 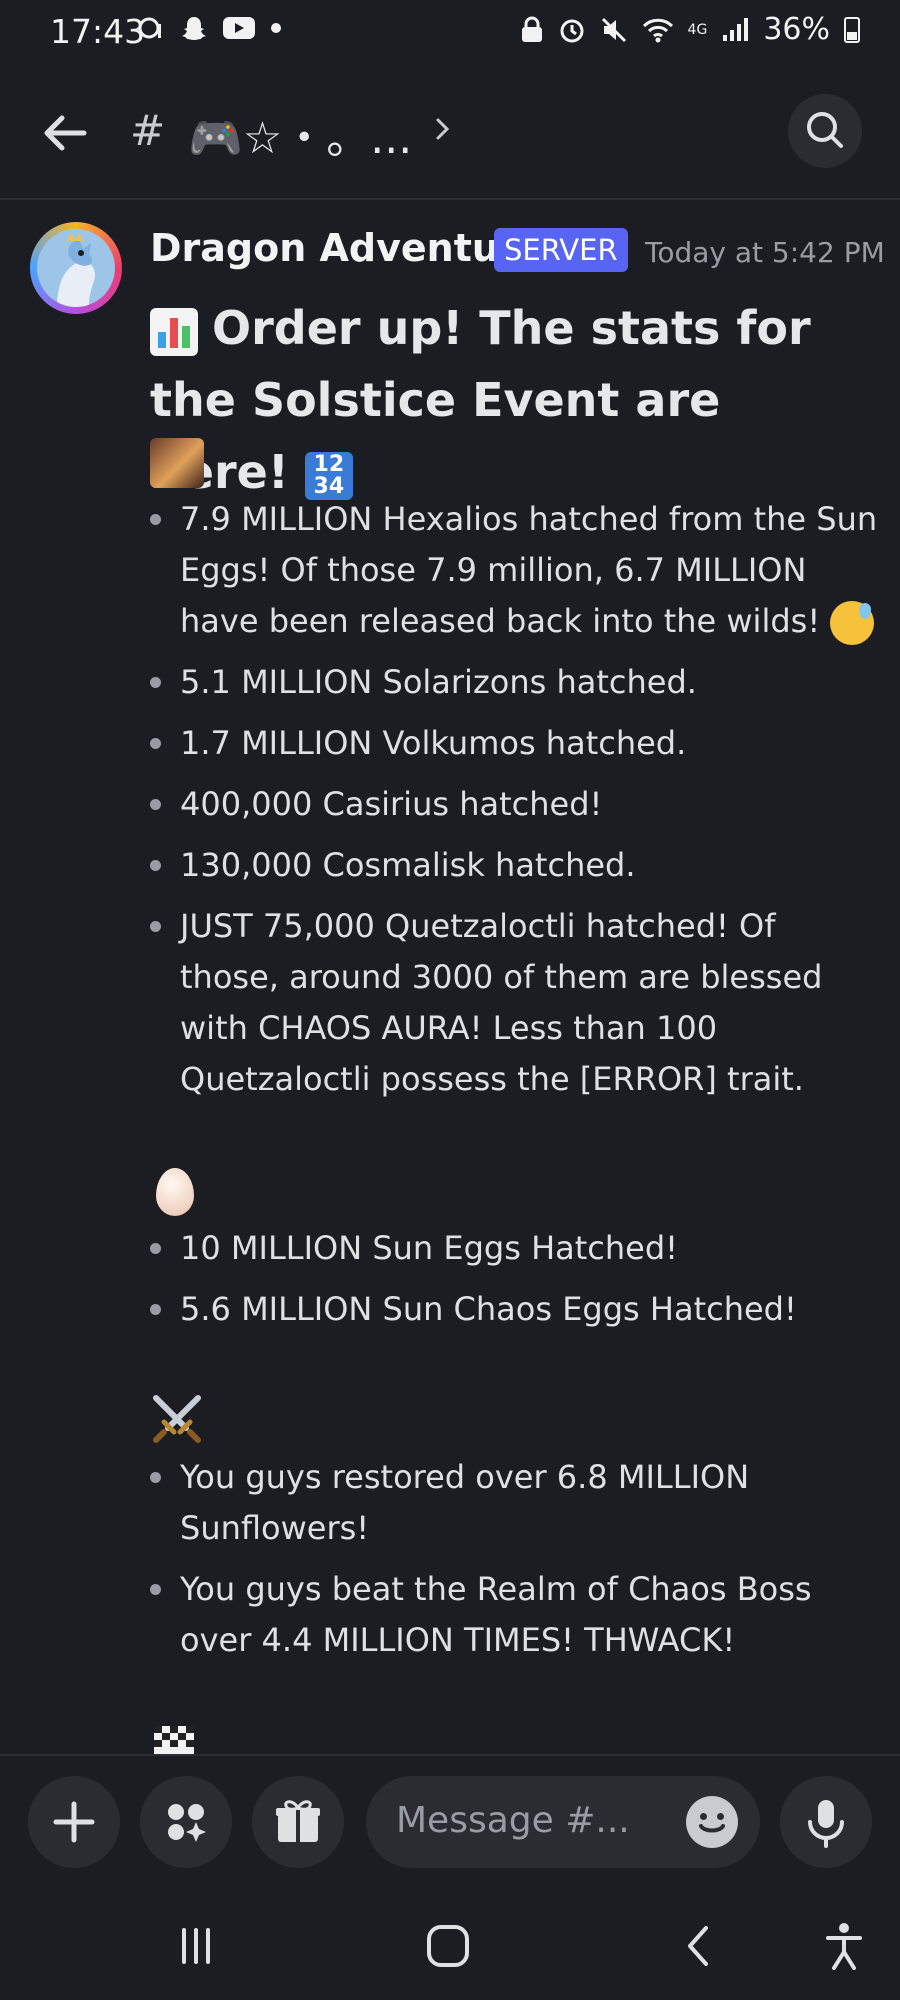 What do you see at coordinates (177, 1419) in the screenshot?
I see `crossed-swords-emoji-icon` at bounding box center [177, 1419].